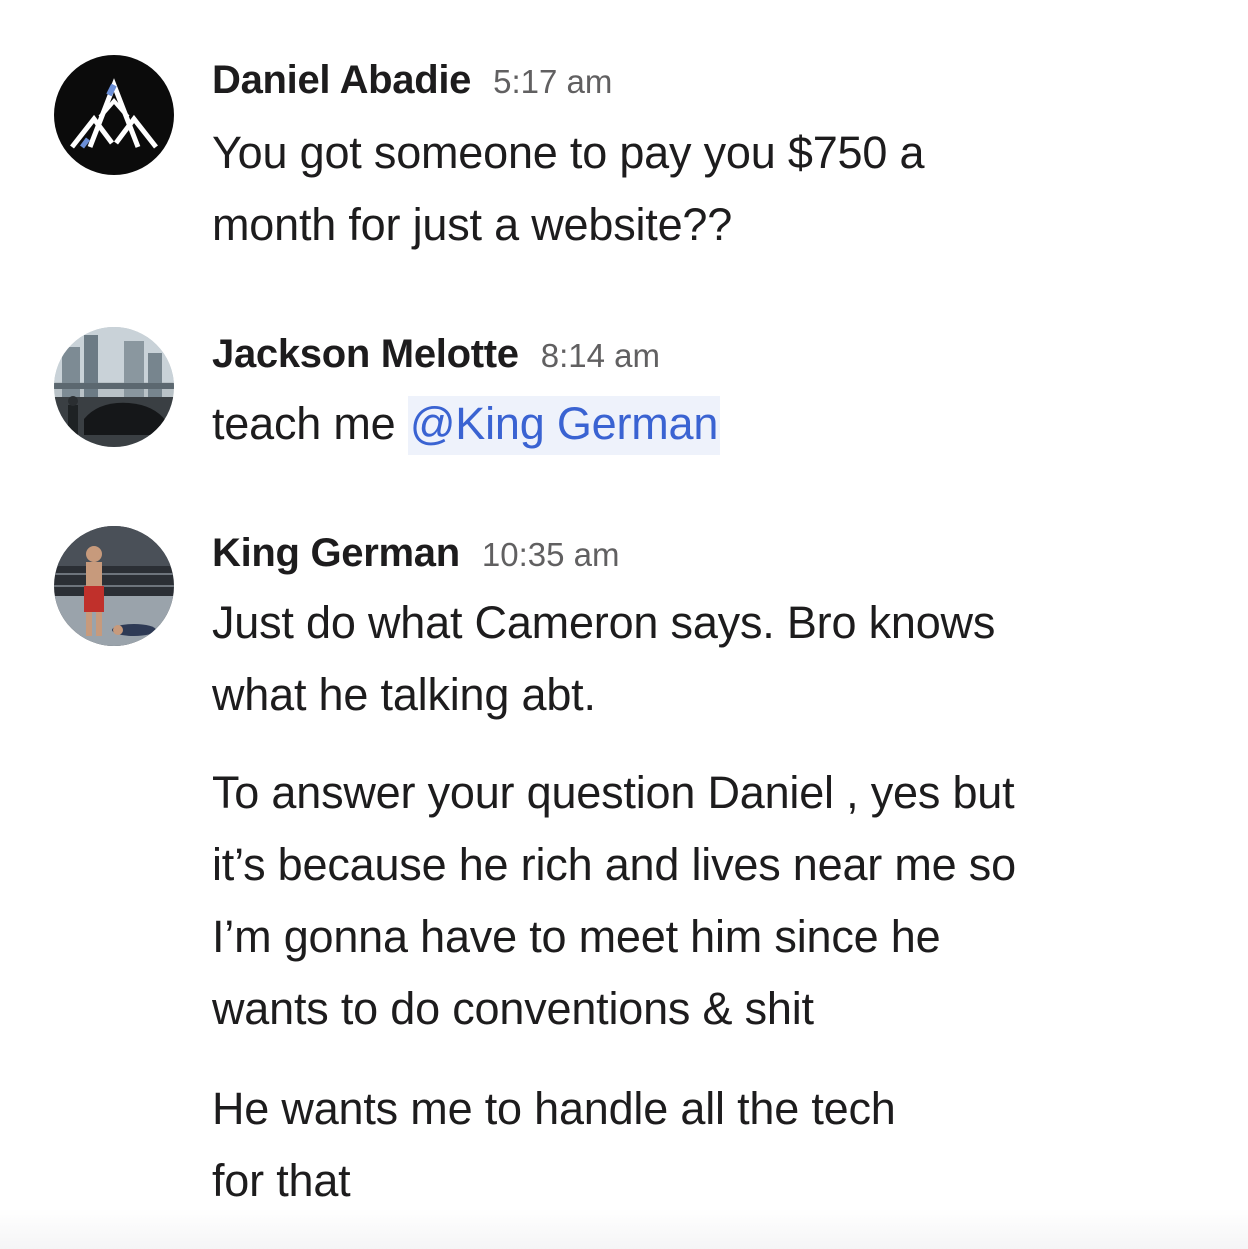 The height and width of the screenshot is (1249, 1248). I want to click on message-line: month for just a website??, so click(472, 224).